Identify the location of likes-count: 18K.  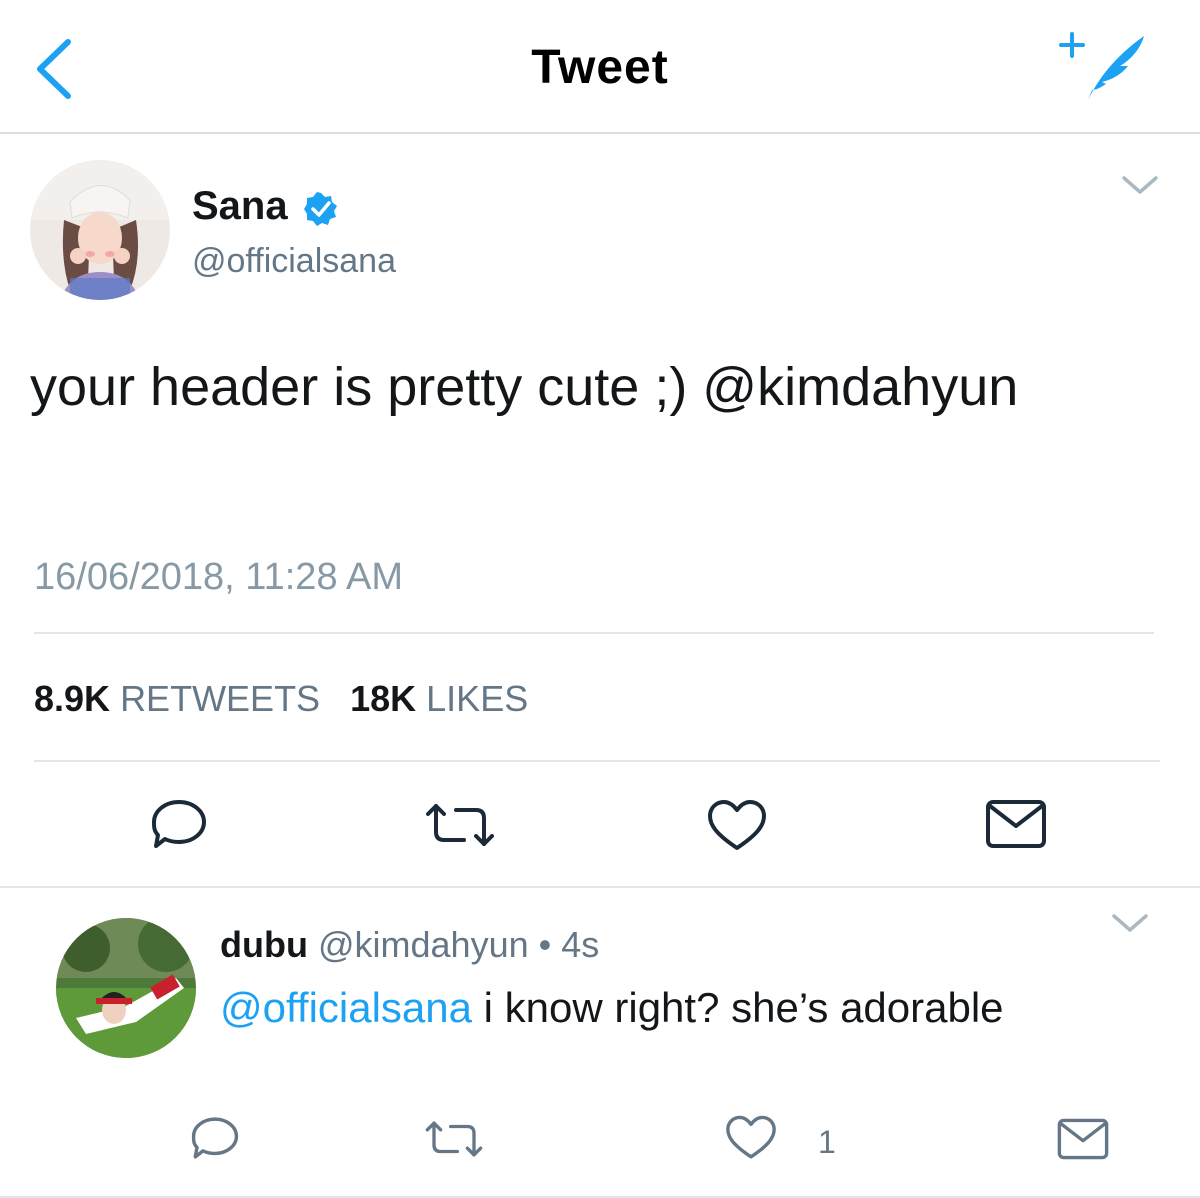
(383, 698).